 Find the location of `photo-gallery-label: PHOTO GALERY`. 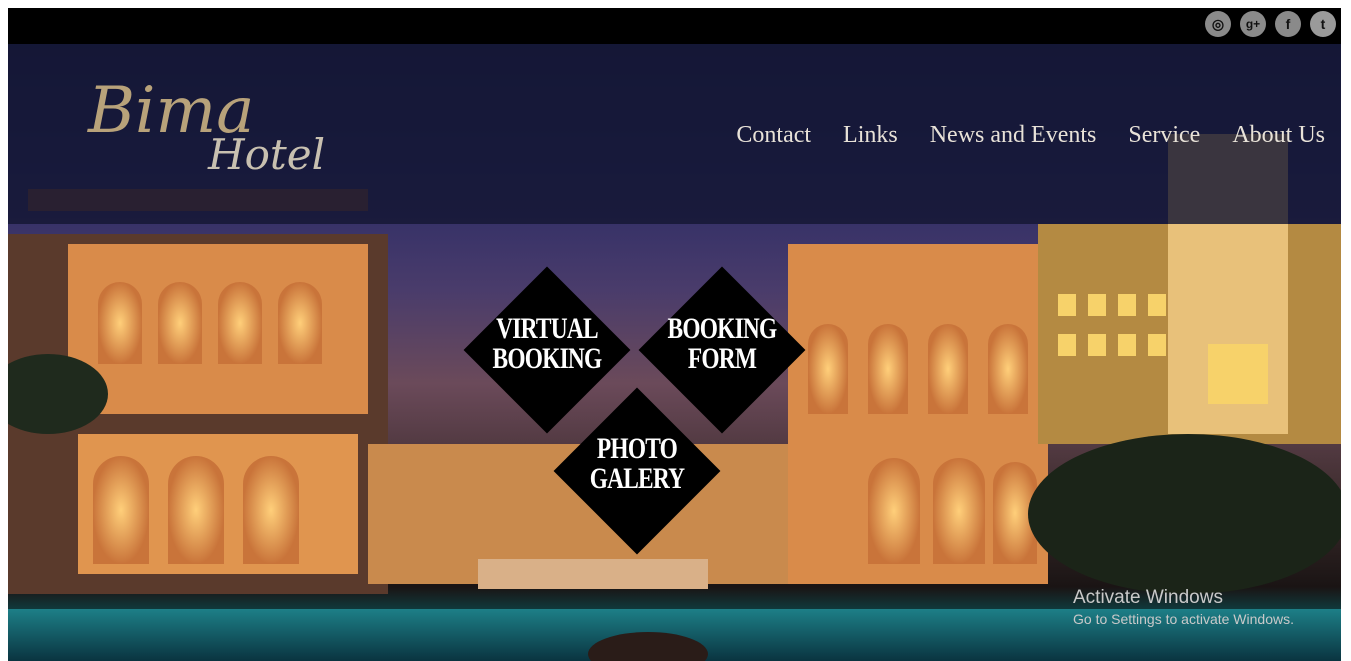

photo-gallery-label: PHOTO GALERY is located at coordinates (637, 464).